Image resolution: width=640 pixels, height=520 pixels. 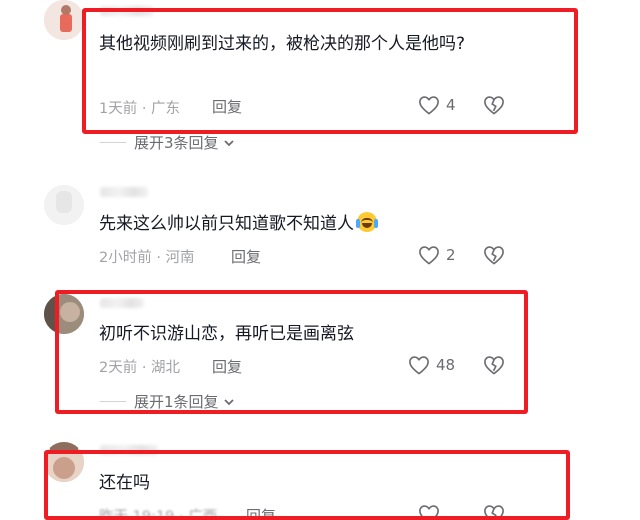 What do you see at coordinates (226, 224) in the screenshot?
I see `comment-text-content: 先来这么帅以前只知道歌不知道人` at bounding box center [226, 224].